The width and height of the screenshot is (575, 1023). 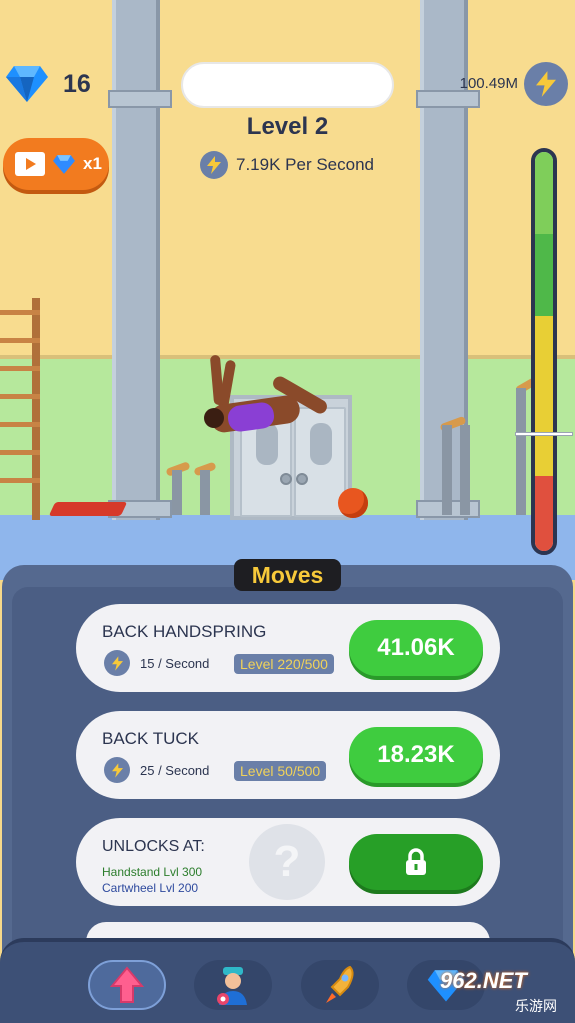 I want to click on locked-button, so click(x=416, y=862).